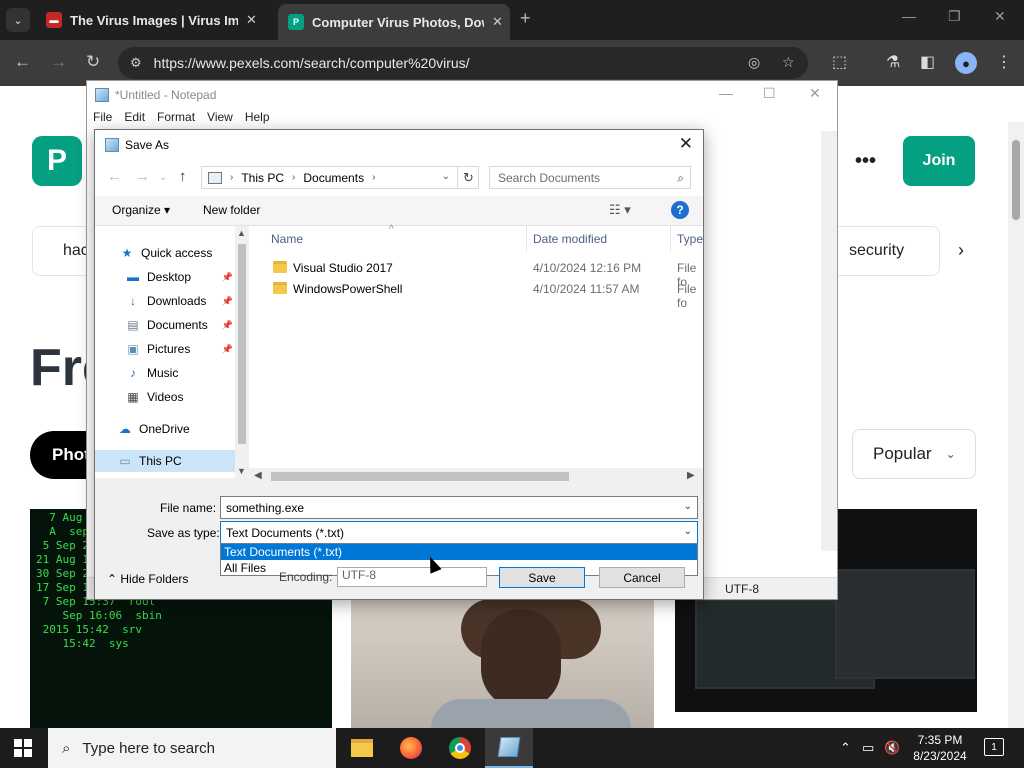 This screenshot has width=1024, height=768. I want to click on system-clock: 7:35 PM 8/23/2024, so click(940, 748).